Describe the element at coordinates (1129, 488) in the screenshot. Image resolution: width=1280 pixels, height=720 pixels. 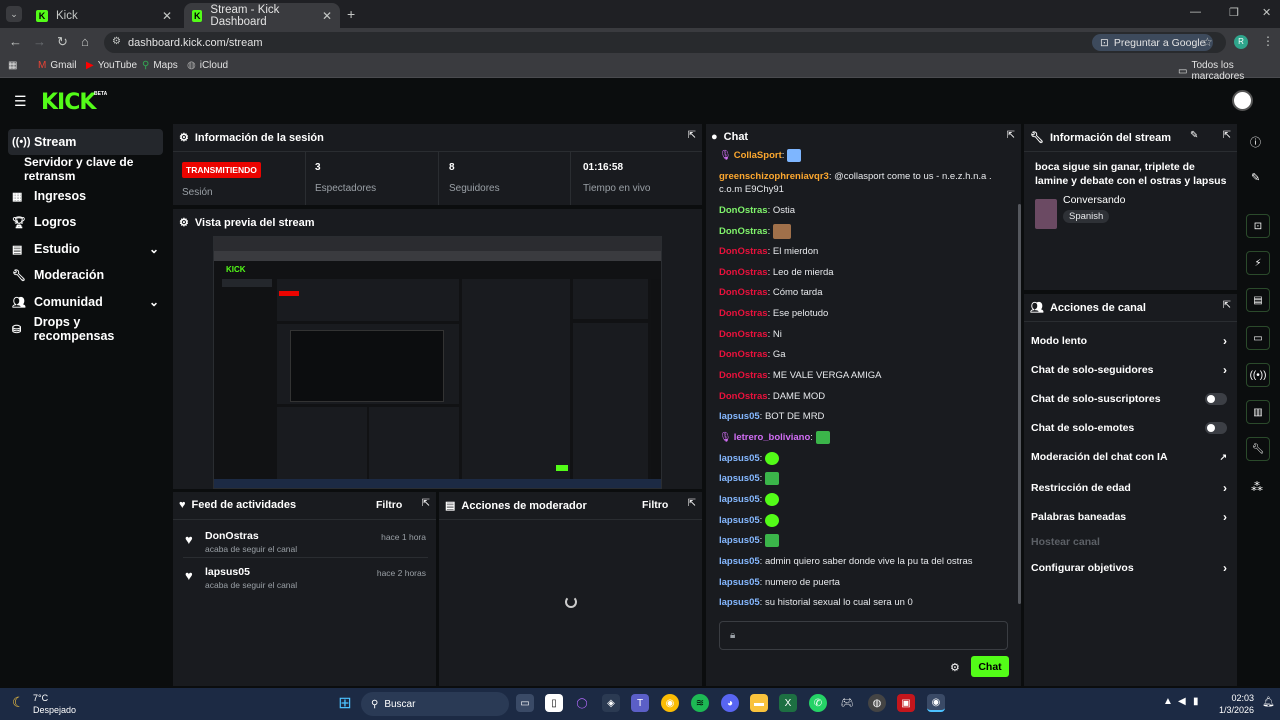
I see `action-age-restriction: Restricción de edad ›` at that location.